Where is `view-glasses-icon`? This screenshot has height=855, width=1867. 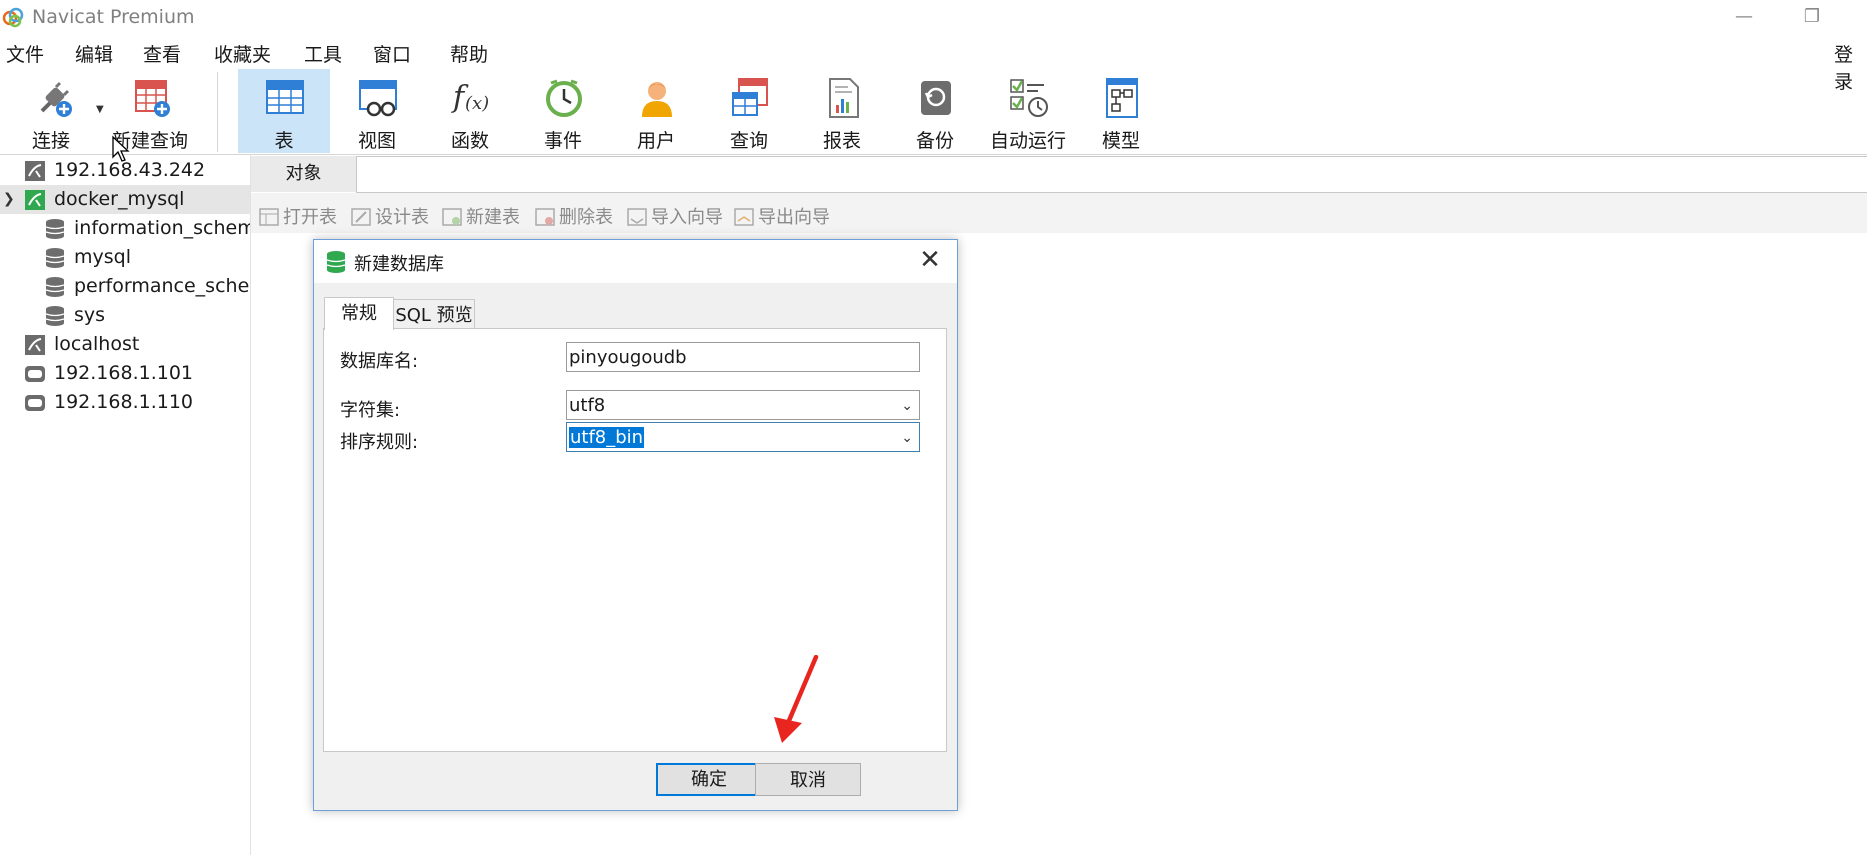
view-glasses-icon is located at coordinates (378, 98).